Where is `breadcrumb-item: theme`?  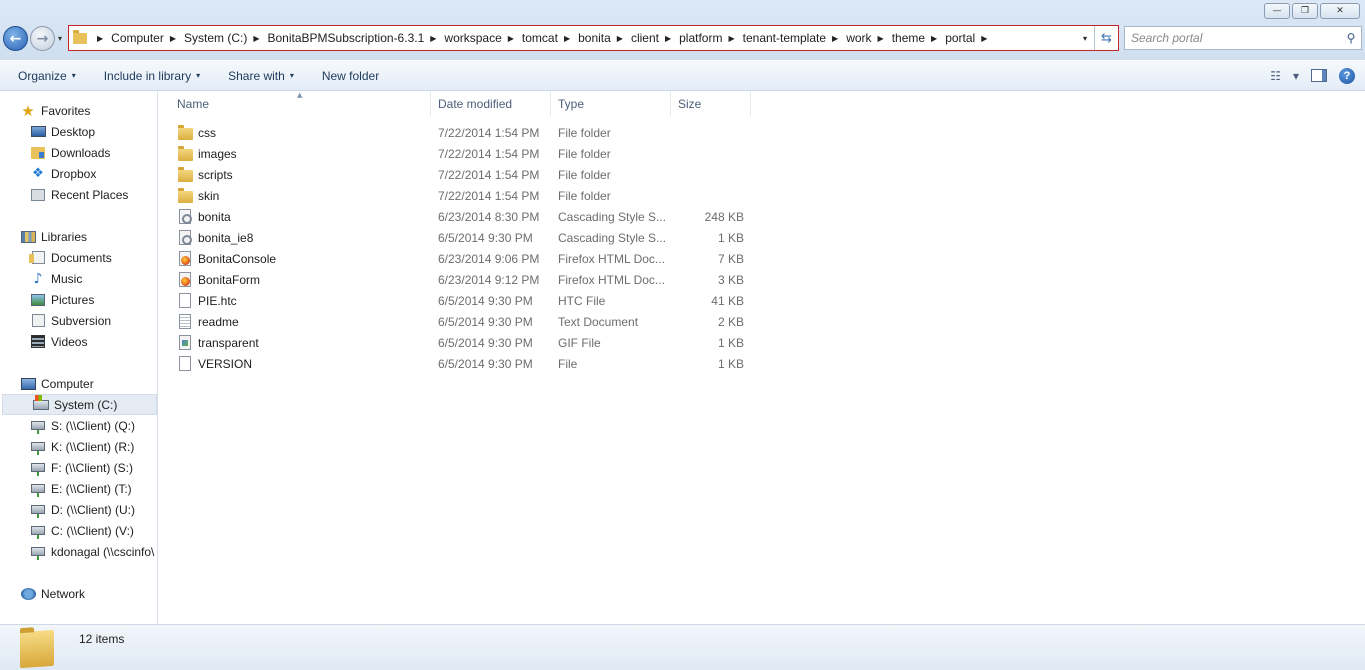
breadcrumb-item: theme is located at coordinates (908, 38).